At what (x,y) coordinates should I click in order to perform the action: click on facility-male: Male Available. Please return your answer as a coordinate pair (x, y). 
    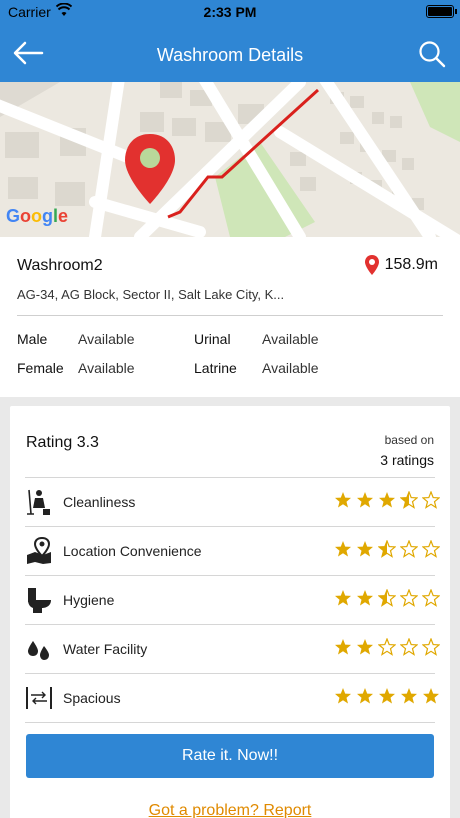
    Looking at the image, I should click on (76, 339).